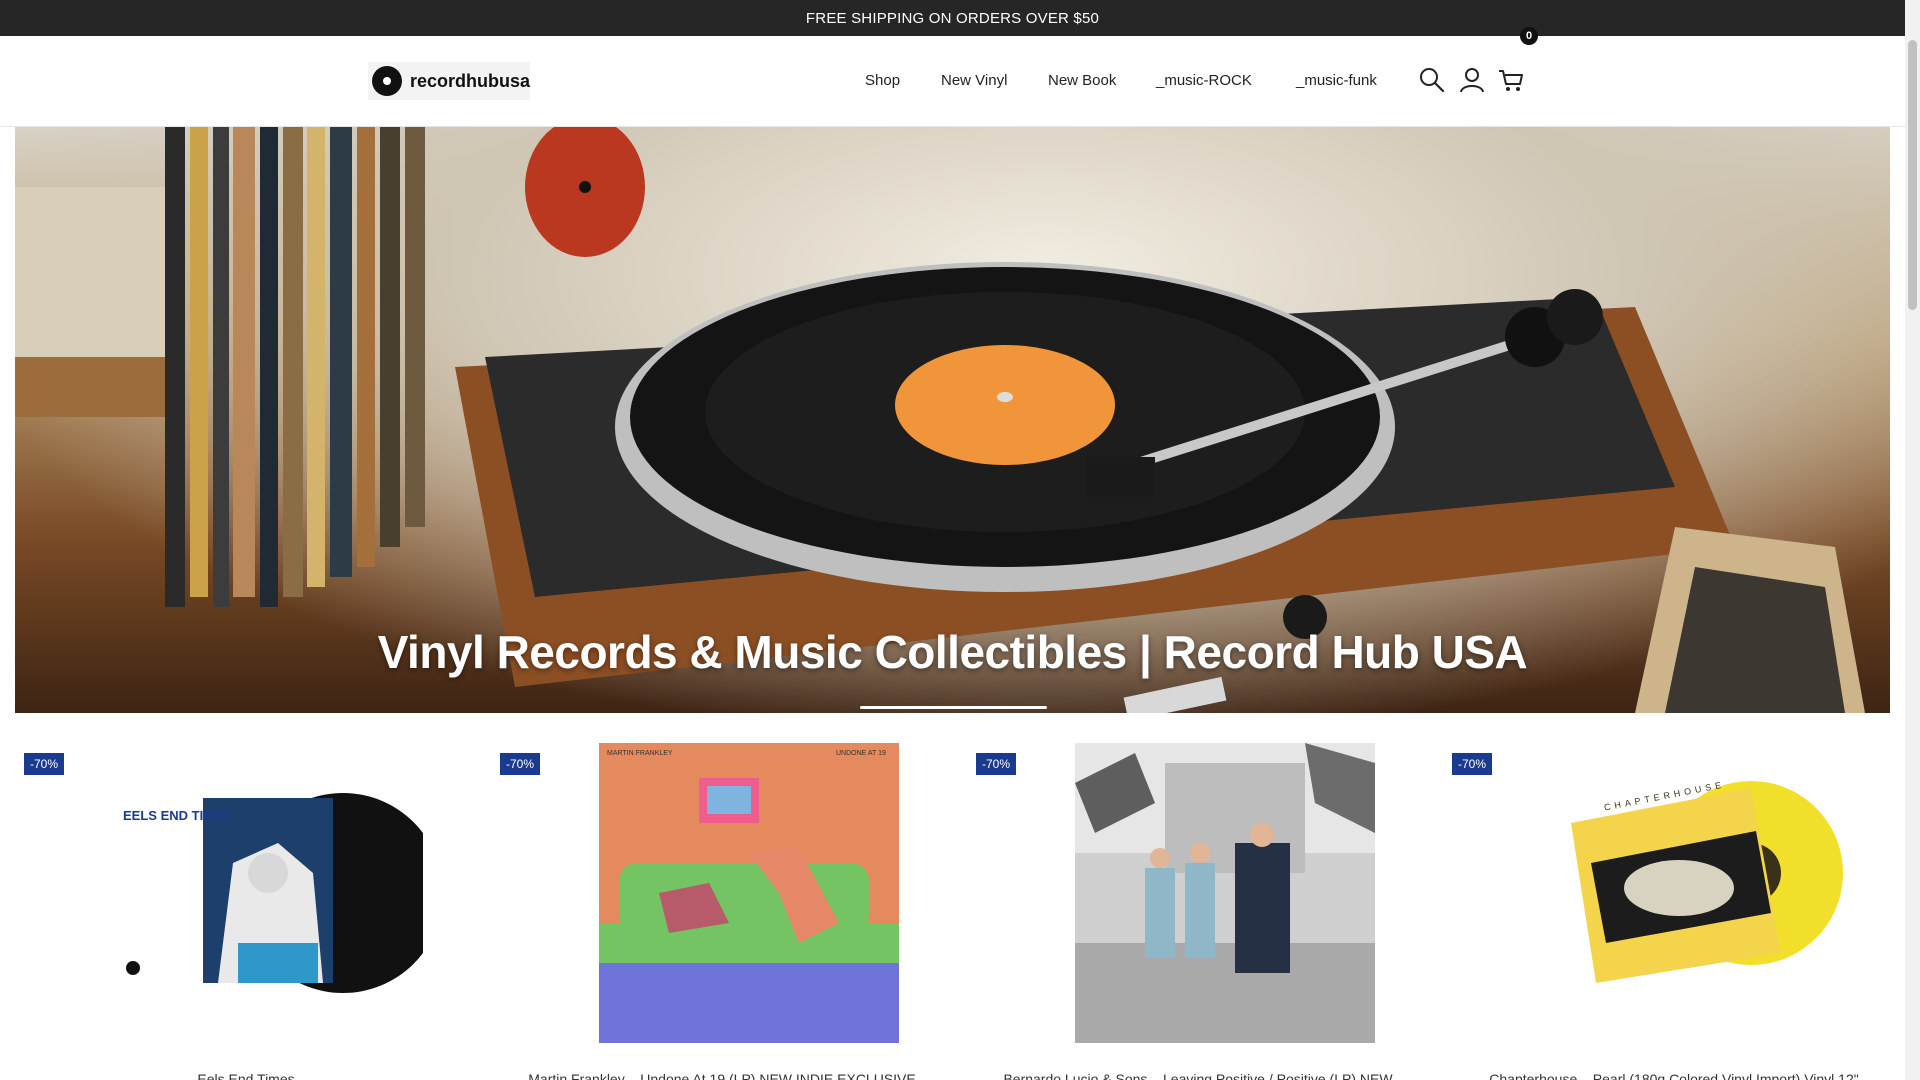  What do you see at coordinates (177, 815) in the screenshot?
I see `cover-text: EELS END TIMES` at bounding box center [177, 815].